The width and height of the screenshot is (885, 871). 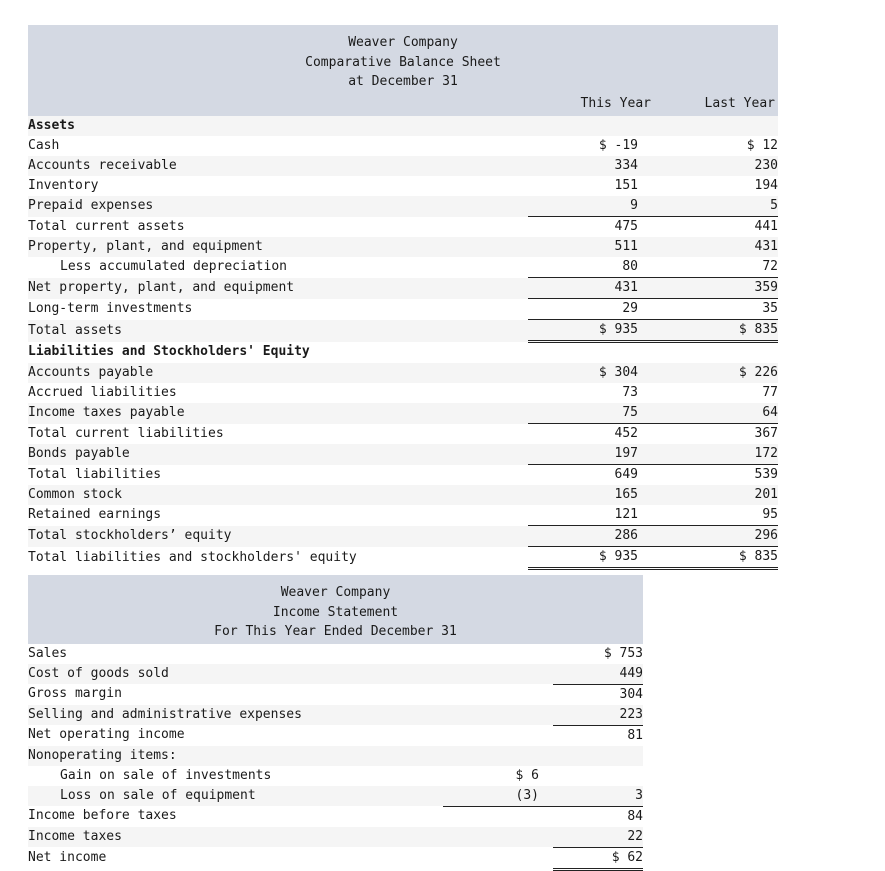 What do you see at coordinates (335, 592) in the screenshot?
I see `income-statement-title-line-1: Weaver Company` at bounding box center [335, 592].